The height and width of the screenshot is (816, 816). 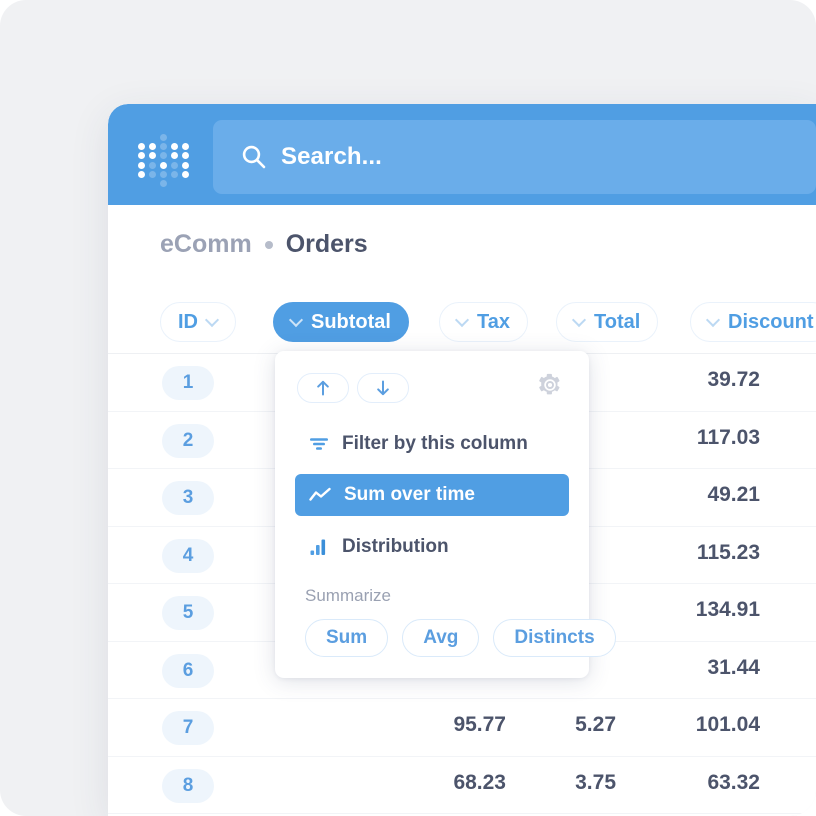 I want to click on row-id-badge: 5, so click(x=188, y=613).